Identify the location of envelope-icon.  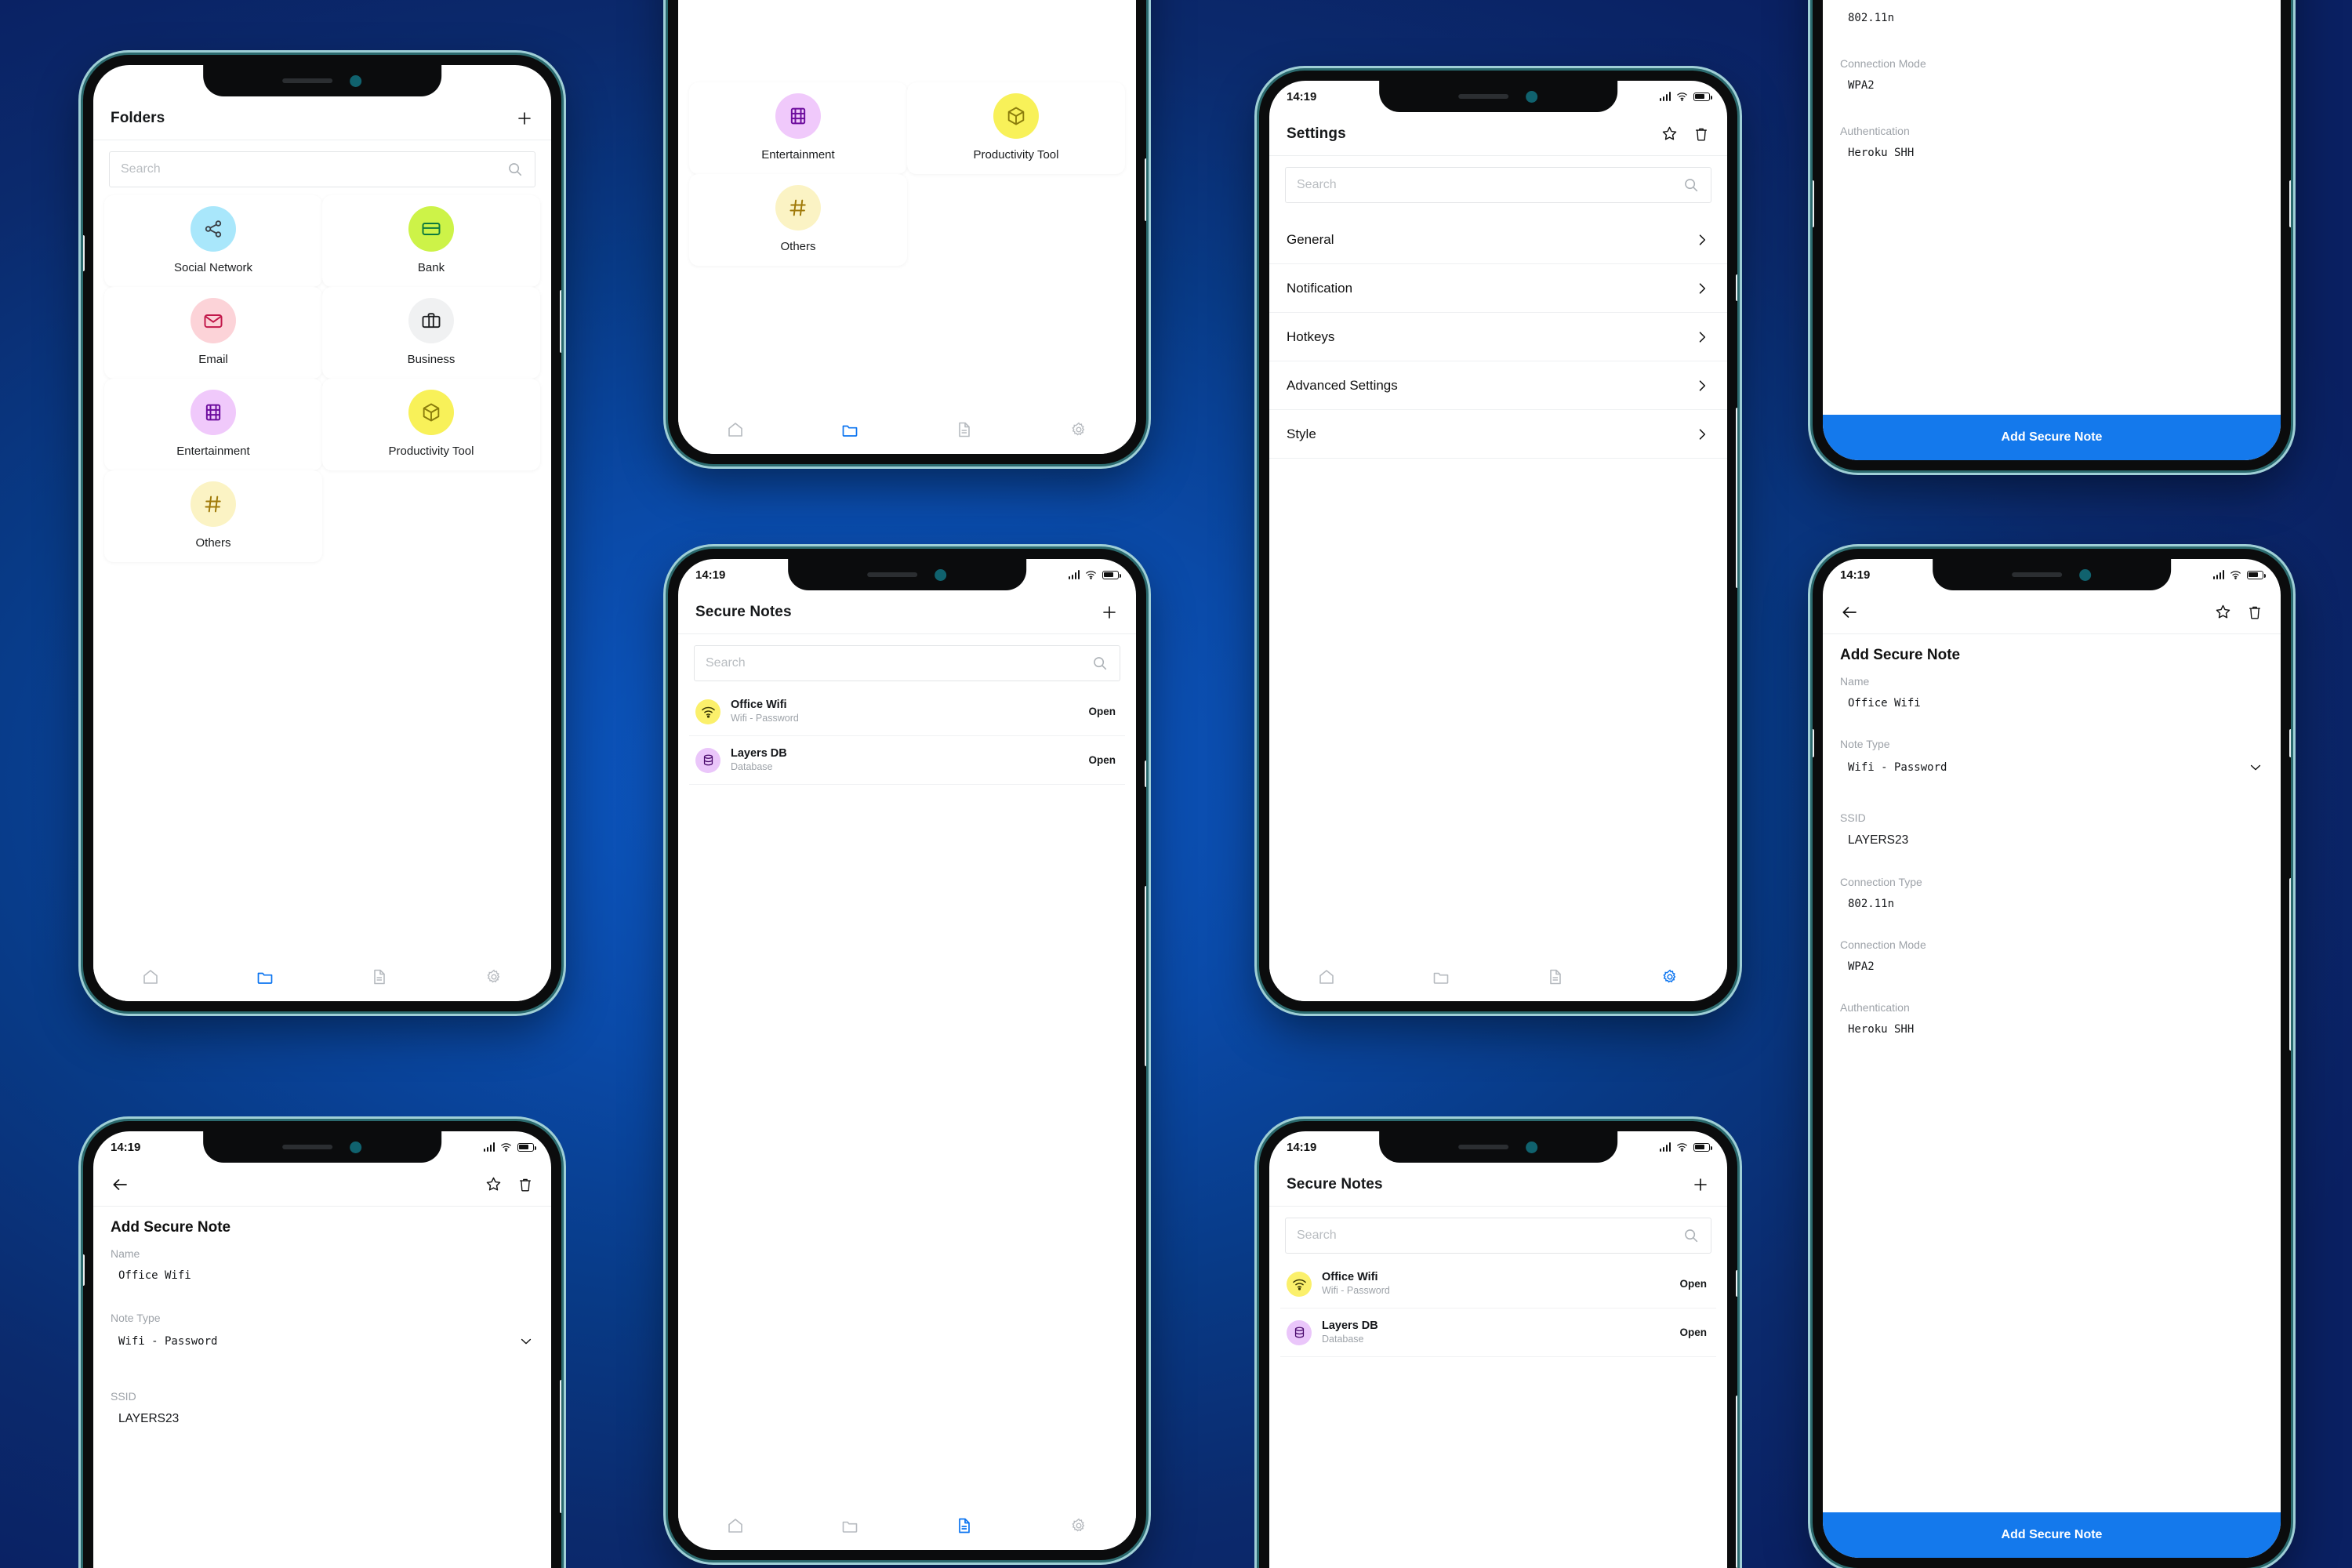
(213, 320).